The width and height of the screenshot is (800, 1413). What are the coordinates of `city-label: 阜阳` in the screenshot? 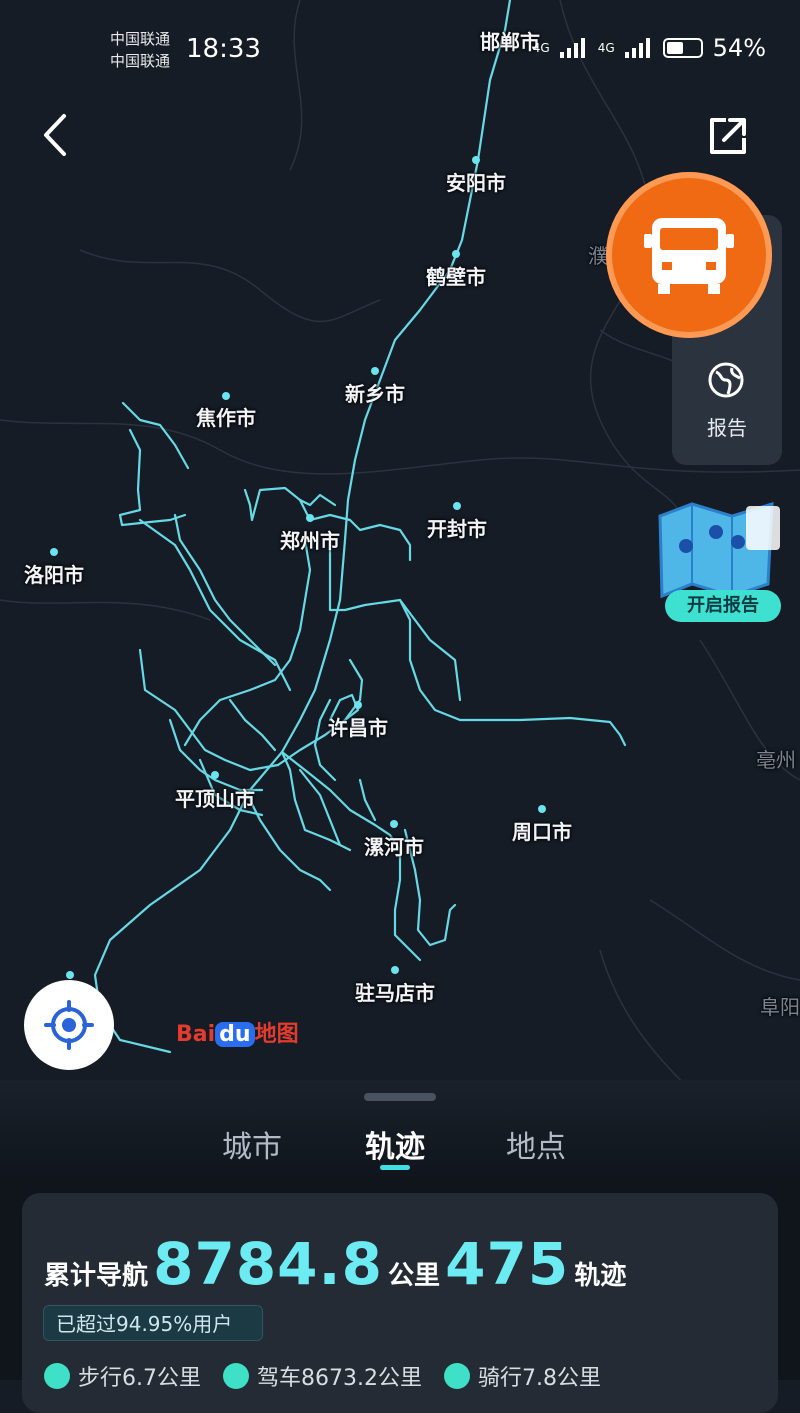 It's located at (780, 1005).